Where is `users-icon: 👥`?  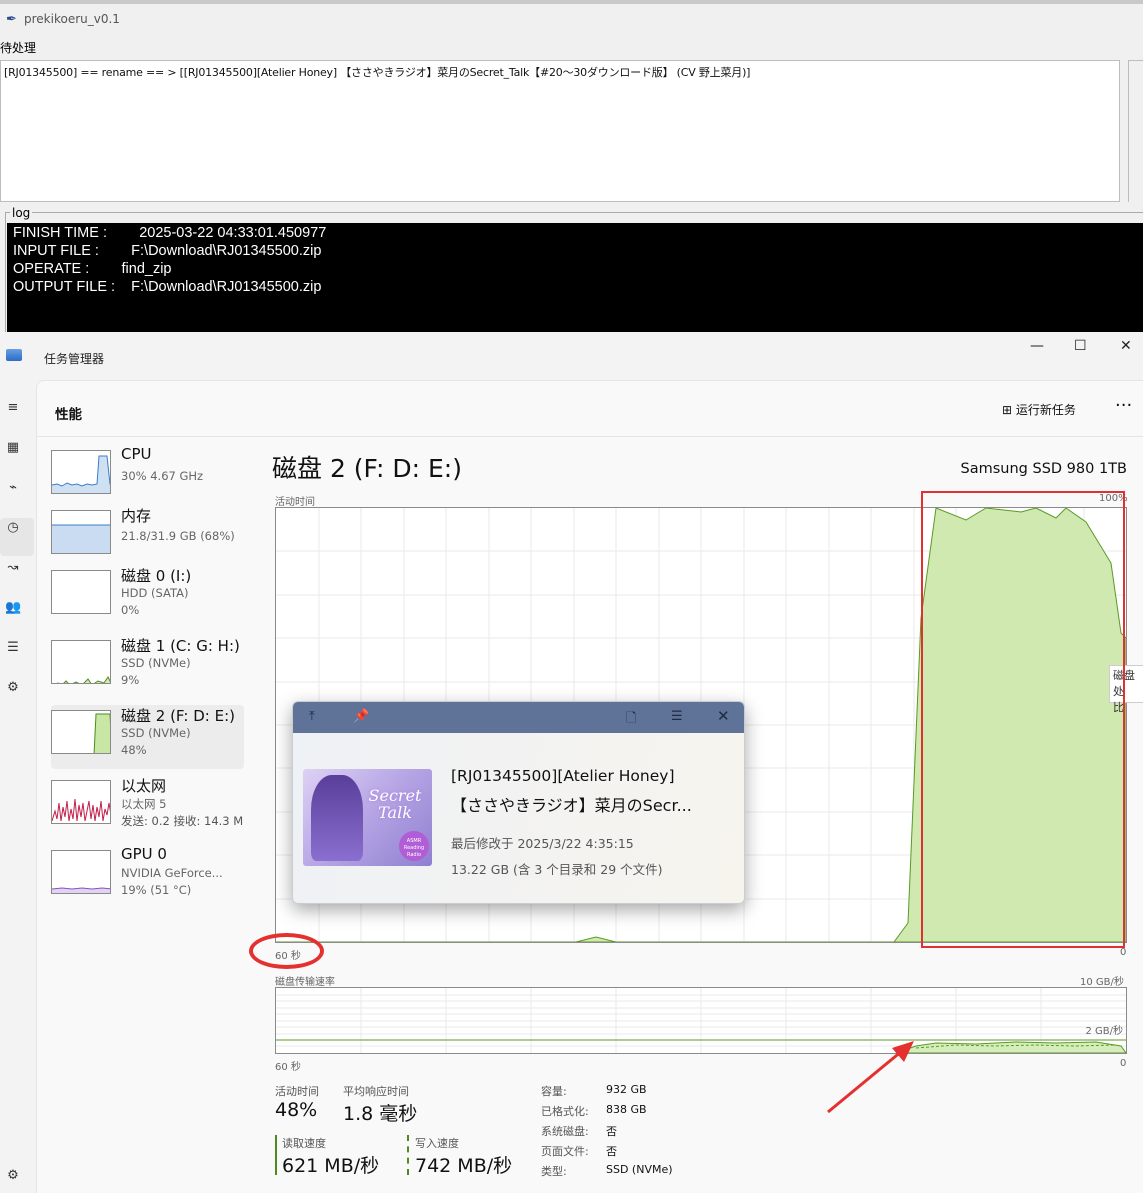
users-icon: 👥 is located at coordinates (13, 608).